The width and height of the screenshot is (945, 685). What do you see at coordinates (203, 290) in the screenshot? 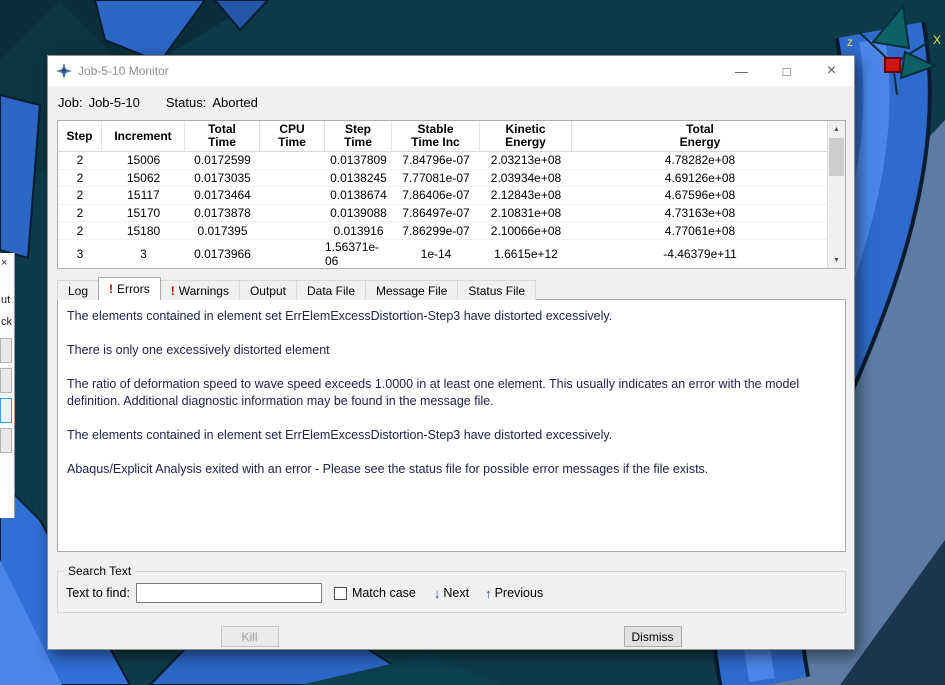
I see `tab-label: Warnings` at bounding box center [203, 290].